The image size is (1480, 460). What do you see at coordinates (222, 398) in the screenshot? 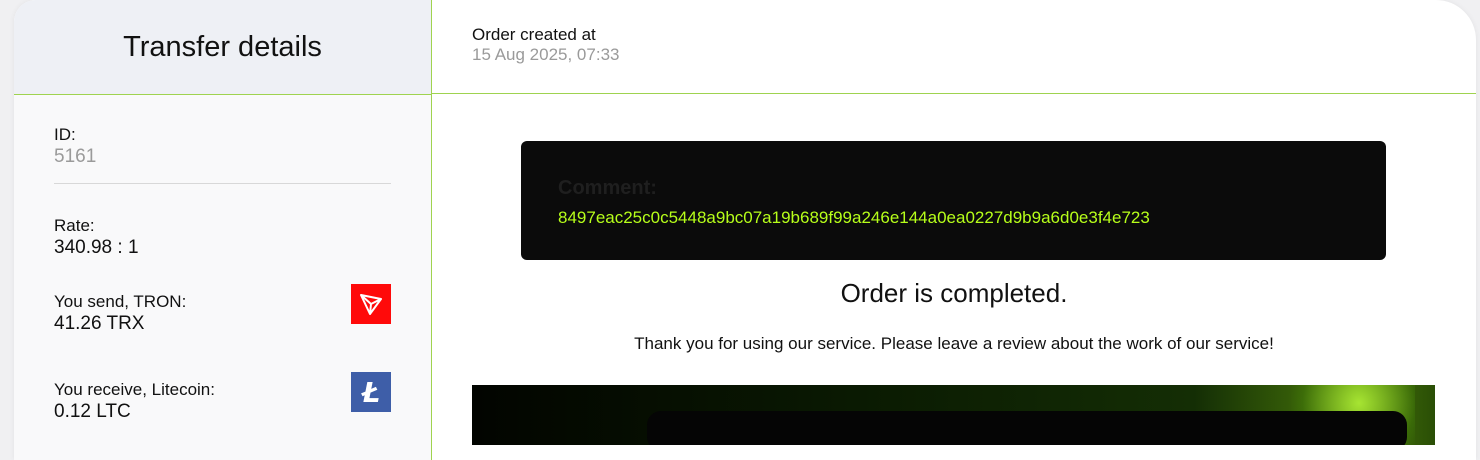
I see `receive-field: You receive, Litecoin: 0.12 LTC Ł` at bounding box center [222, 398].